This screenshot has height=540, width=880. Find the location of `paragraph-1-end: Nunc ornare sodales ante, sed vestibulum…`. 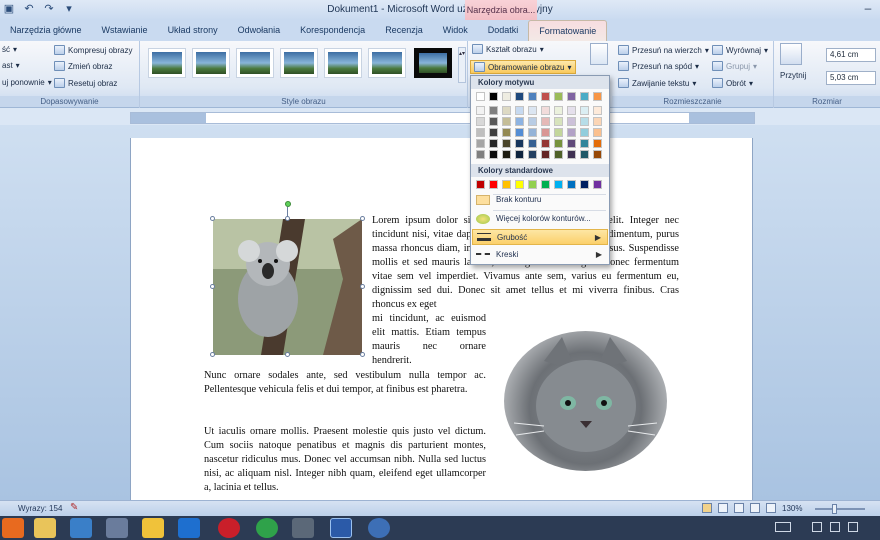

paragraph-1-end: Nunc ornare sodales ante, sed vestibulum… is located at coordinates (345, 383).